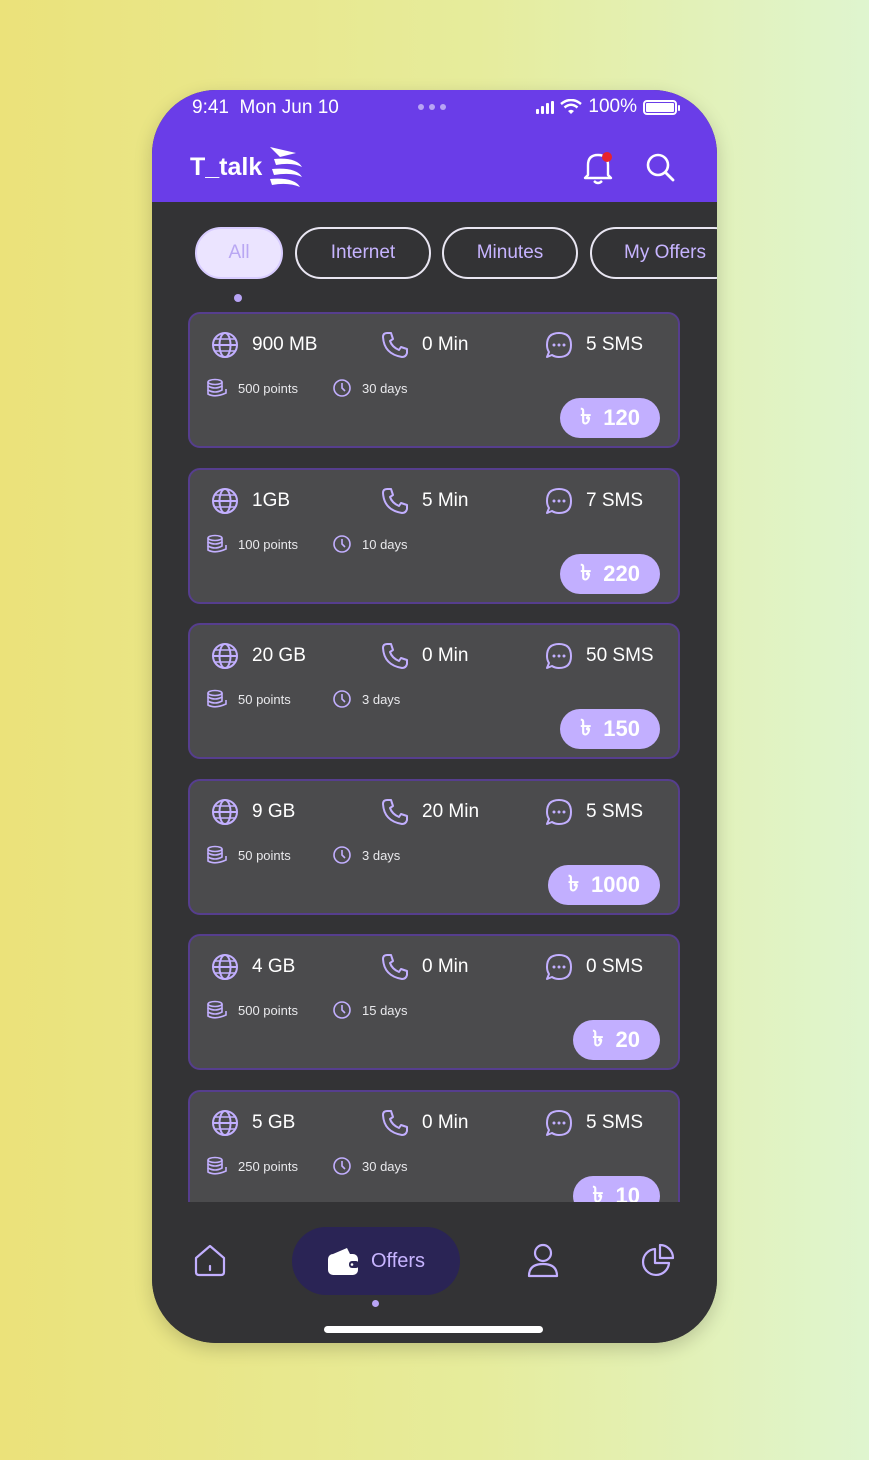 The image size is (869, 1460). I want to click on offer-points: 250 points, so click(252, 1166).